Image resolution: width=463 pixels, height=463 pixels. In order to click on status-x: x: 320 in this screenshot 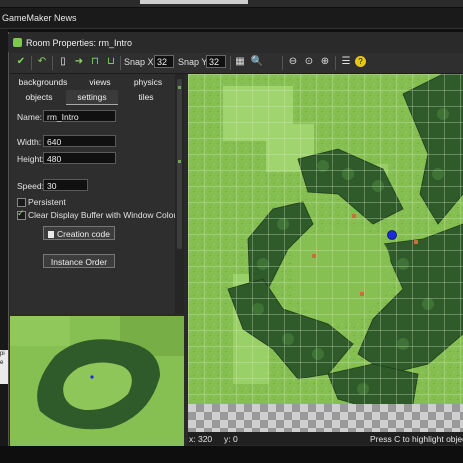, I will do `click(201, 439)`.